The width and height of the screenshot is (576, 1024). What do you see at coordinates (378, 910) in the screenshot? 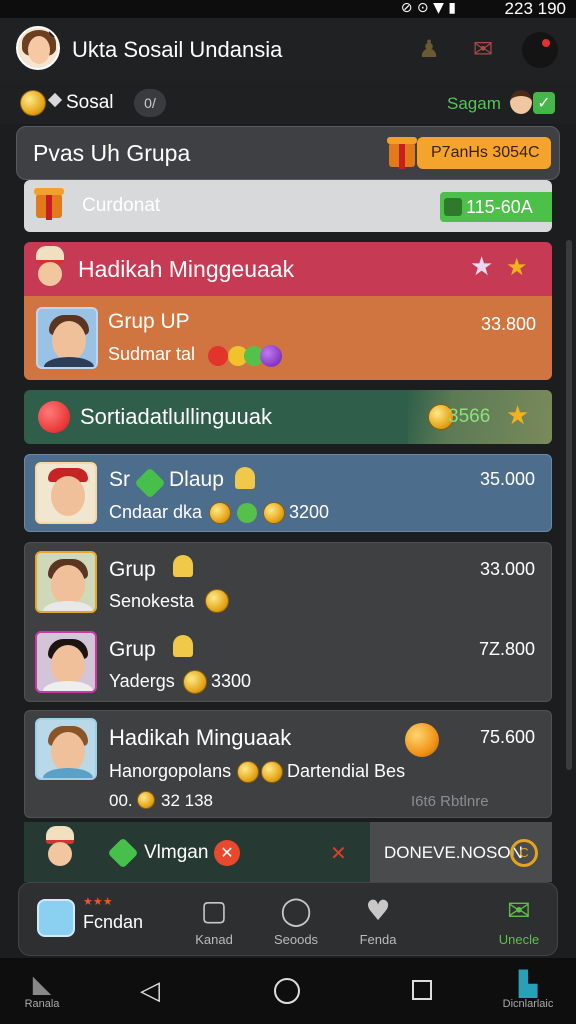
I see `heart-icon: ♥` at bounding box center [378, 910].